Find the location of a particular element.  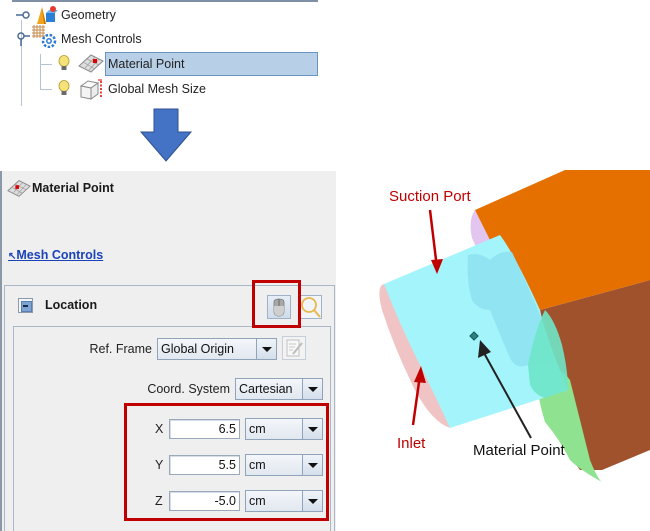

coord-system-value: Cartesian is located at coordinates (266, 389).